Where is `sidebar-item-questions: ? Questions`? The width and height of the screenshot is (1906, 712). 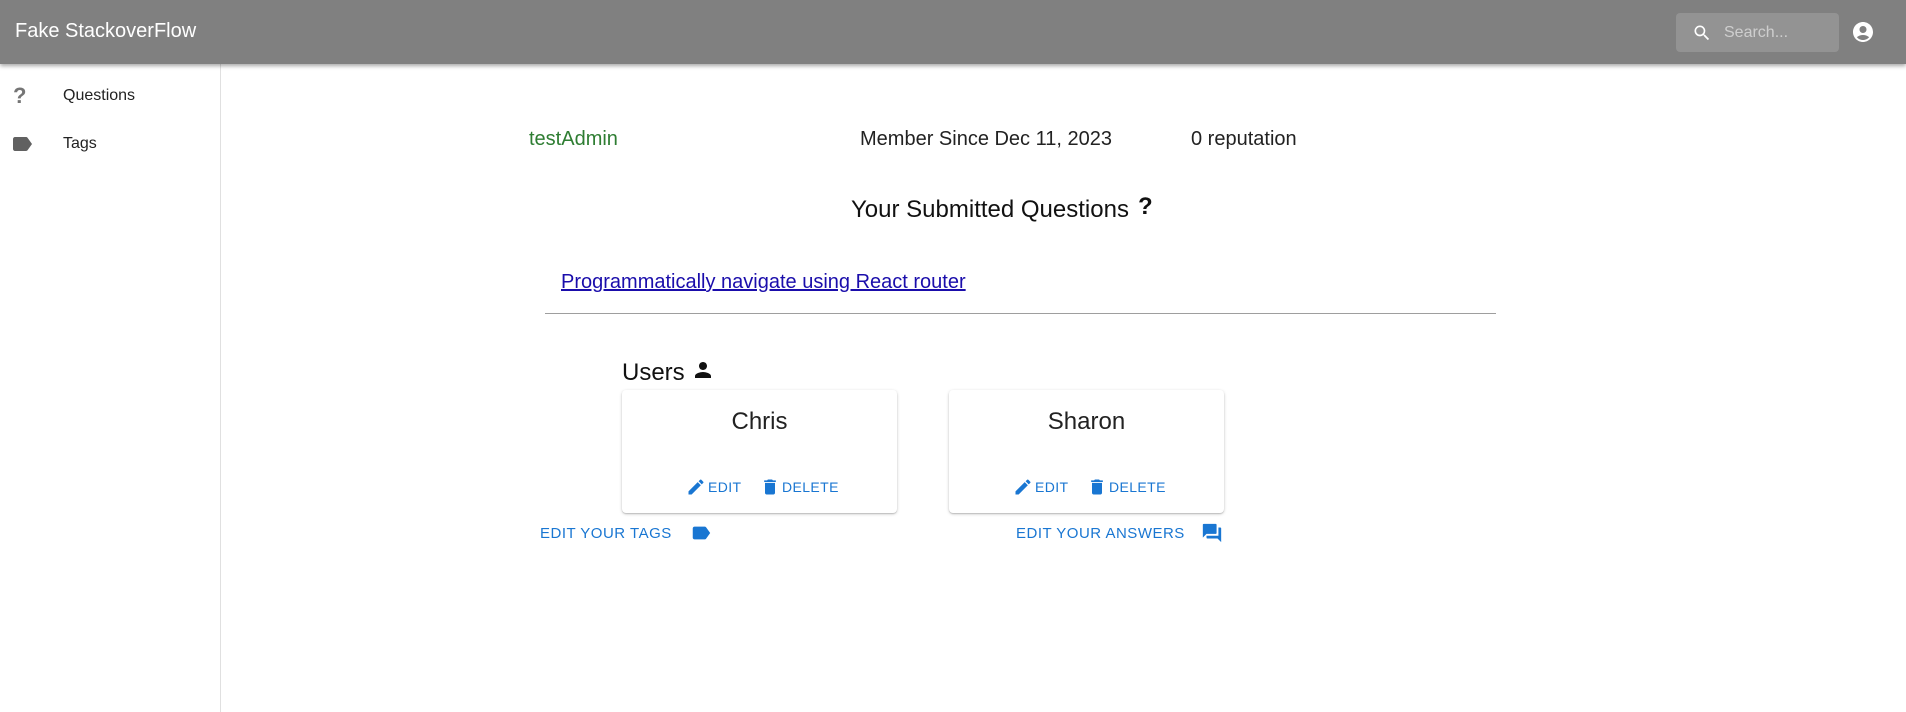 sidebar-item-questions: ? Questions is located at coordinates (110, 96).